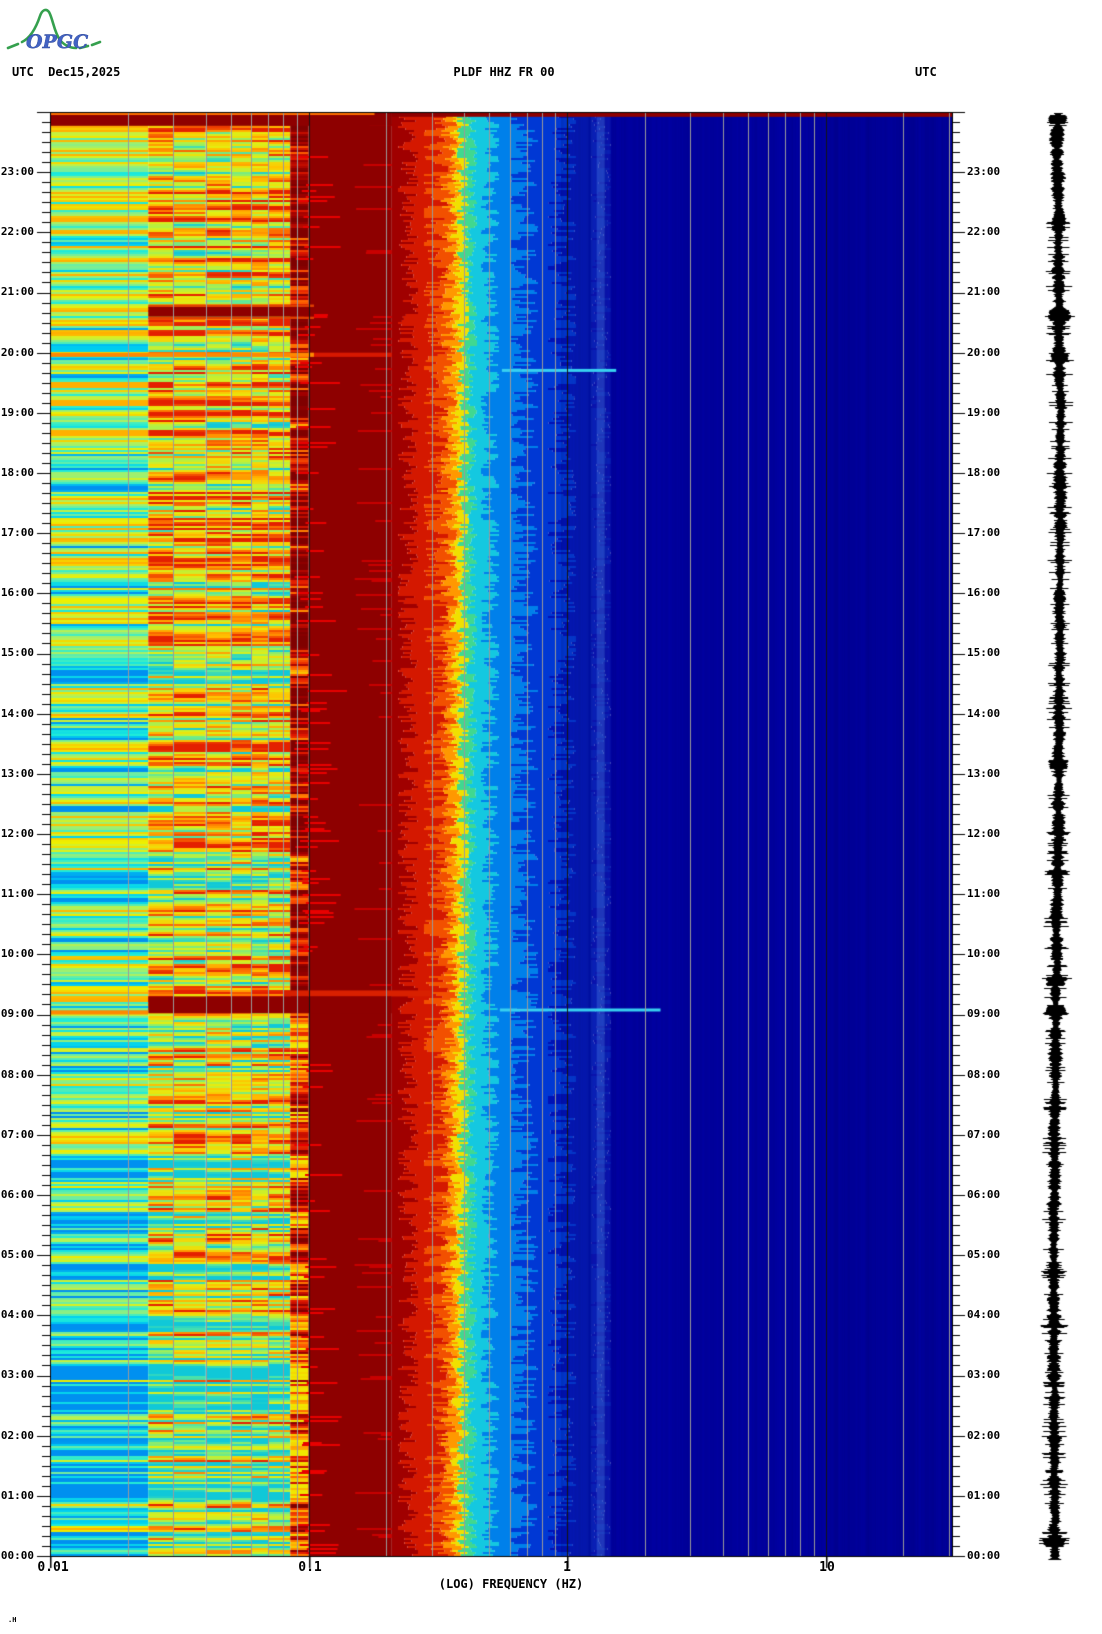 The image size is (1102, 1634). Describe the element at coordinates (57, 42) in the screenshot. I see `logo-text: OPGC` at that location.